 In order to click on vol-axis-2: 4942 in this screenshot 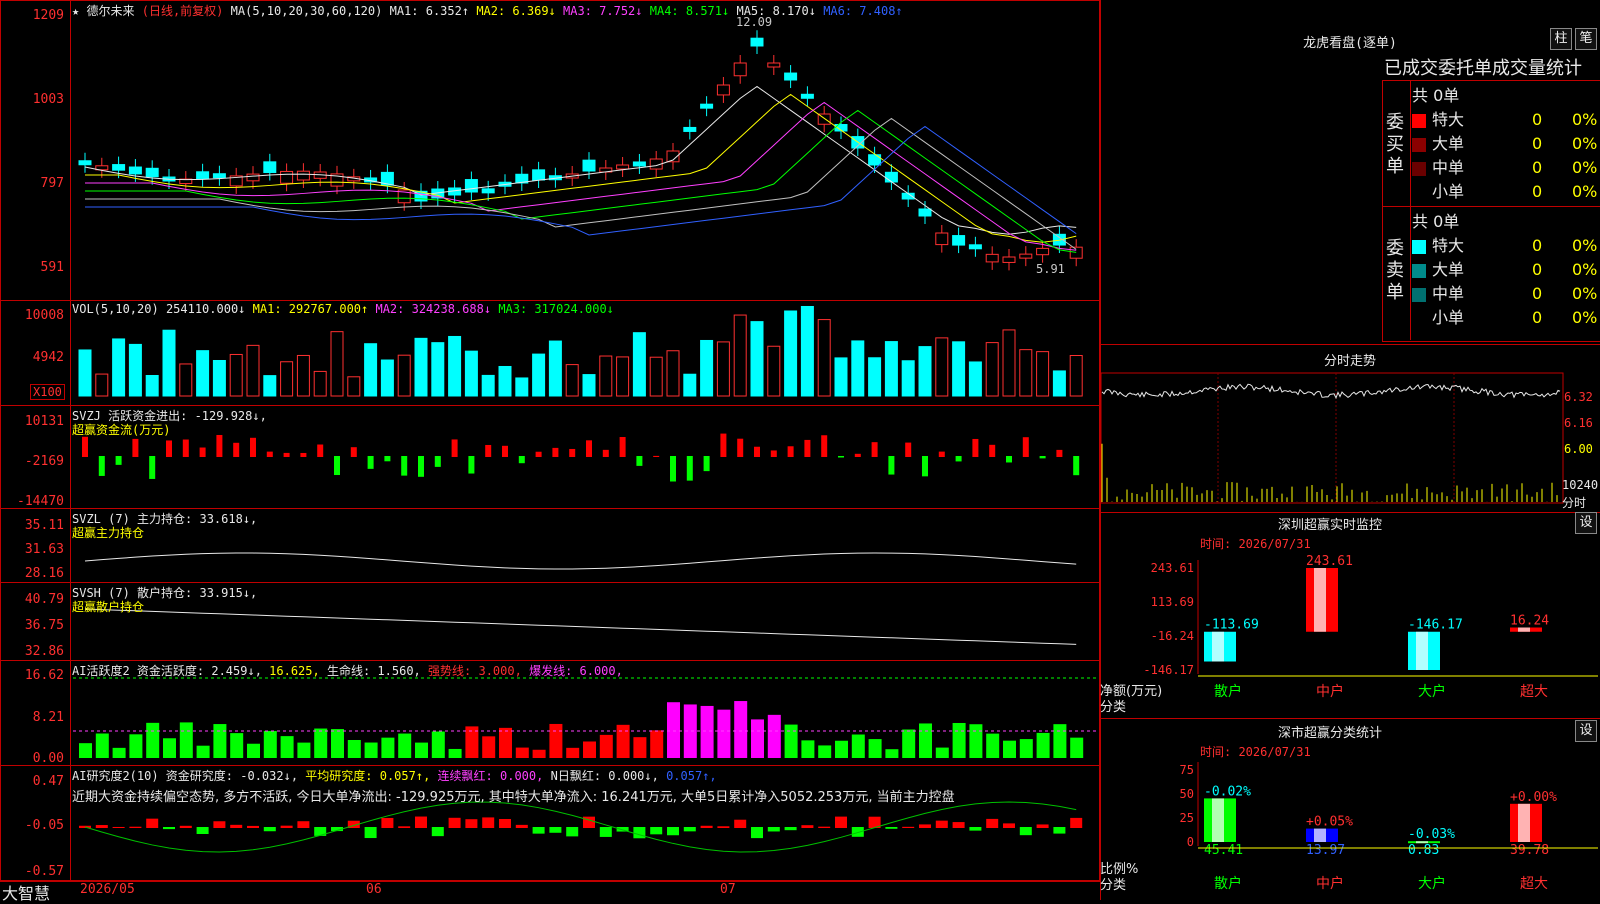, I will do `click(48, 357)`.